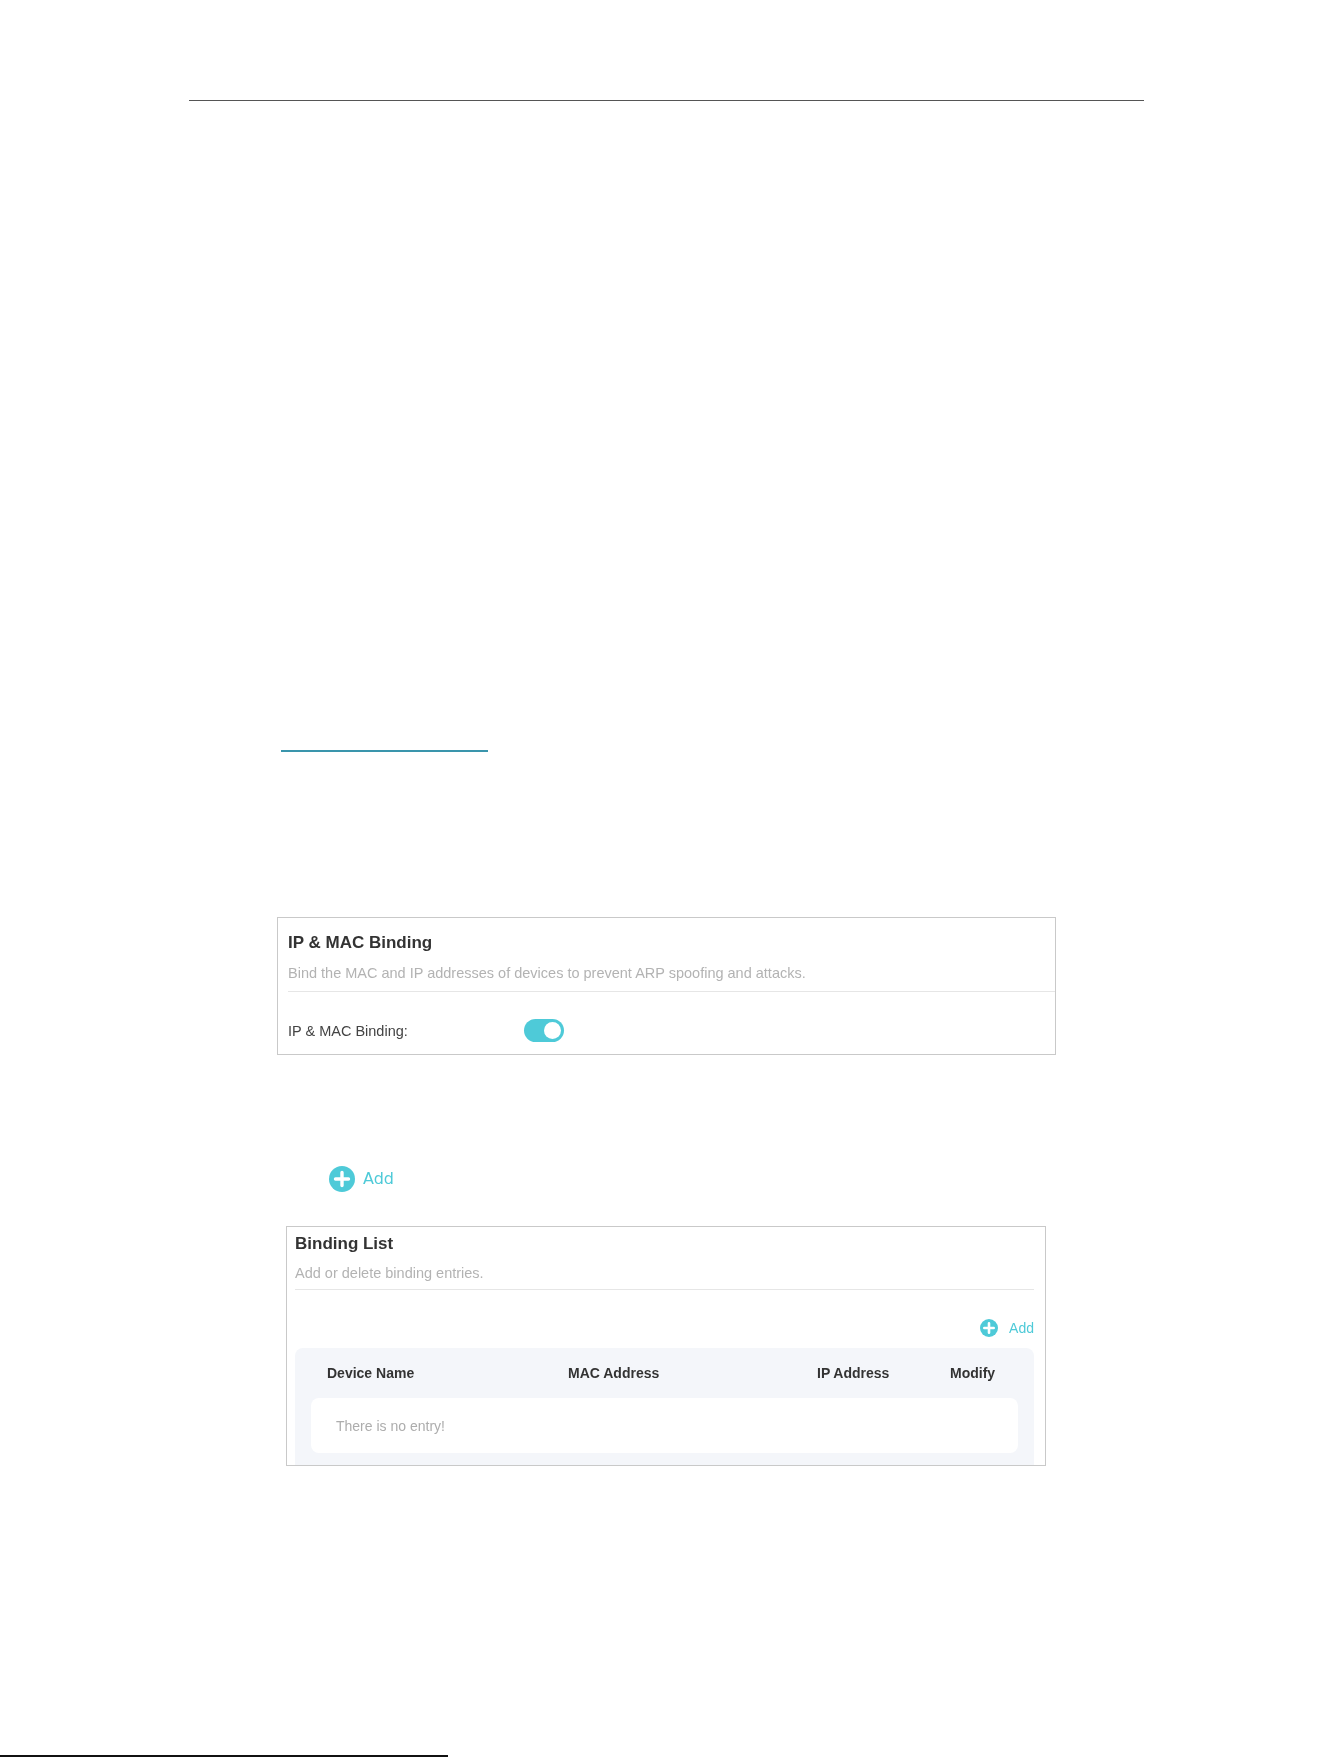 This screenshot has width=1330, height=1758. I want to click on empty-message: There is no entry!, so click(390, 1426).